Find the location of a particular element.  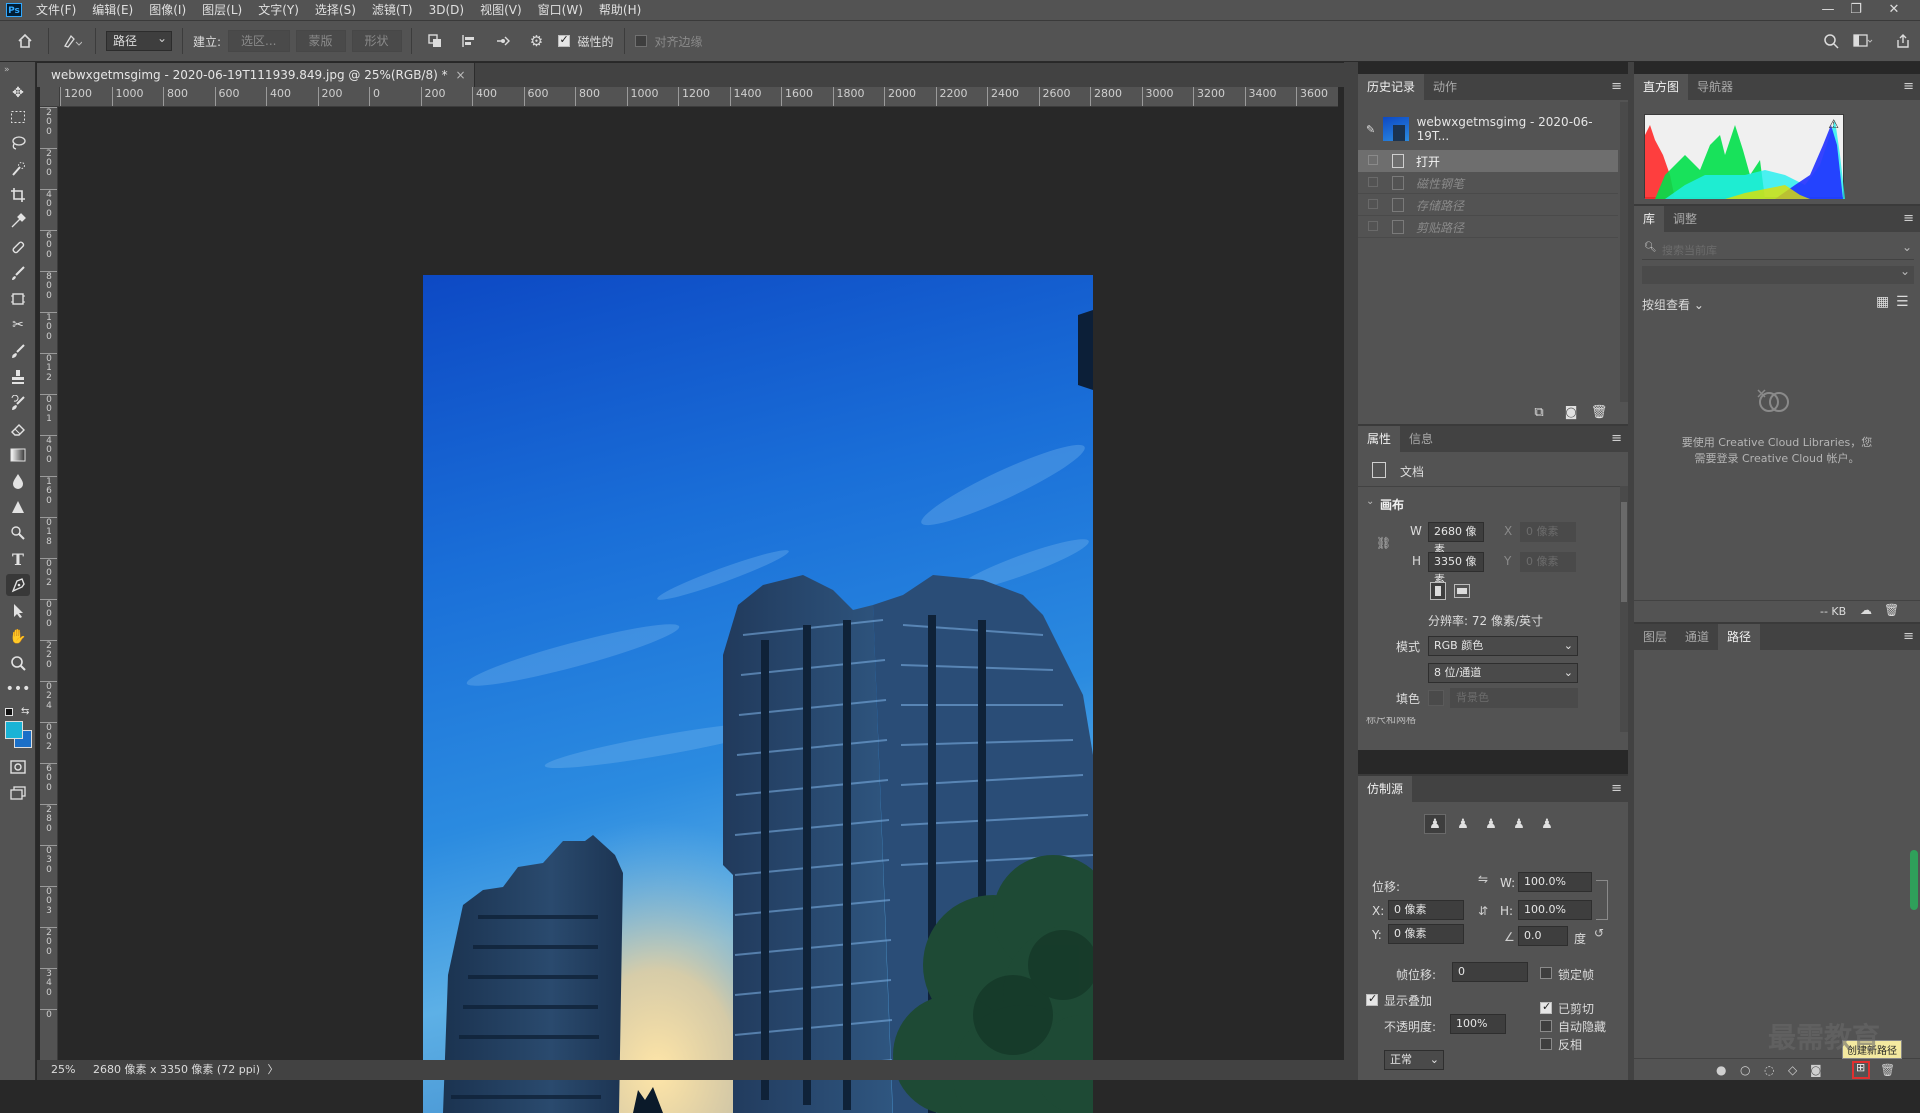

tab-actions: 动作 is located at coordinates (1445, 87).